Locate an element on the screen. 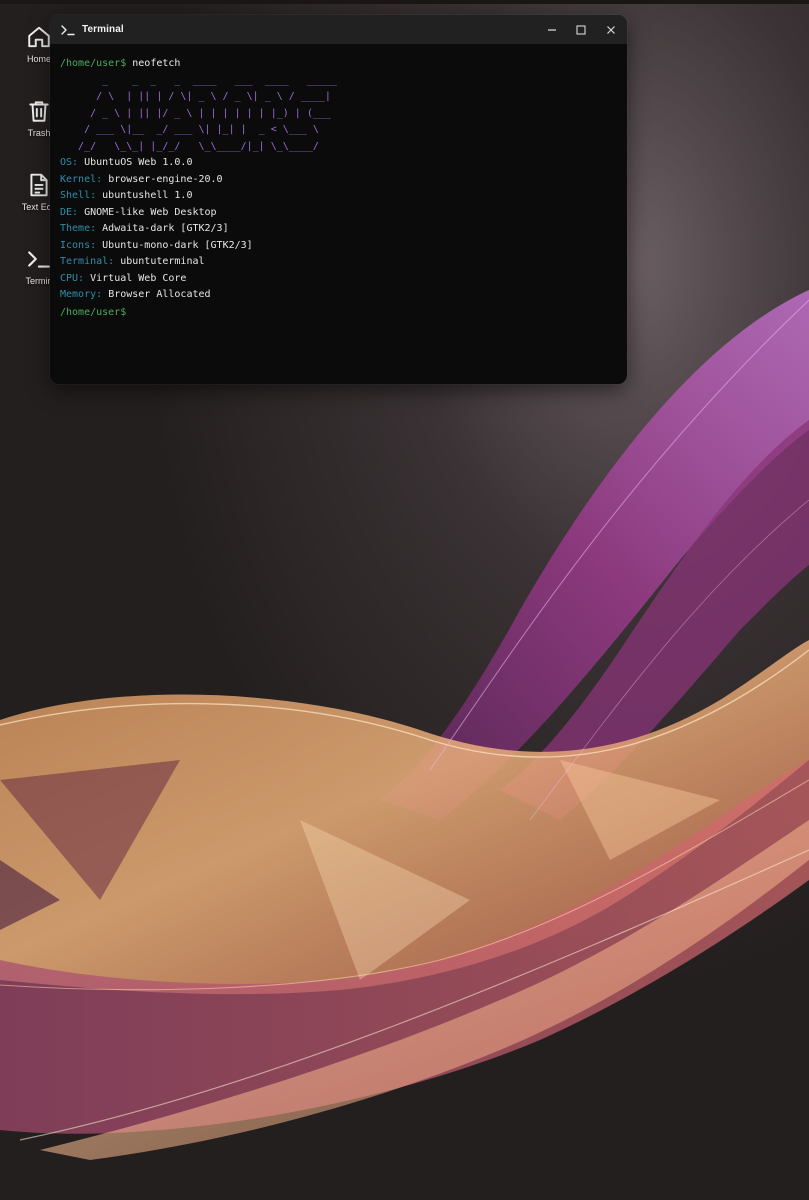  info-key: Kernel: is located at coordinates (81, 179).